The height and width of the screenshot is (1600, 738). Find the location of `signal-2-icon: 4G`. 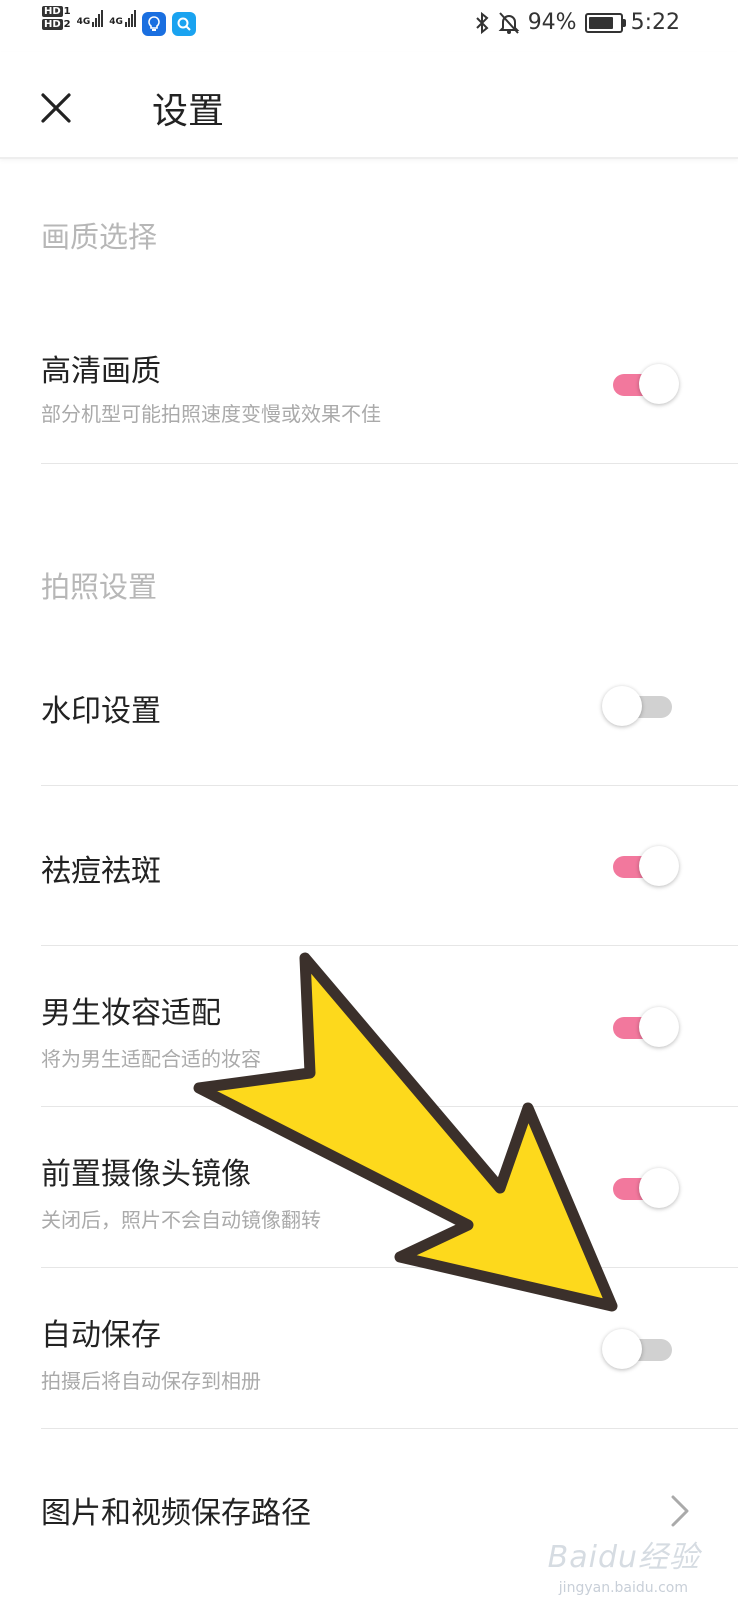

signal-2-icon: 4G is located at coordinates (122, 18).